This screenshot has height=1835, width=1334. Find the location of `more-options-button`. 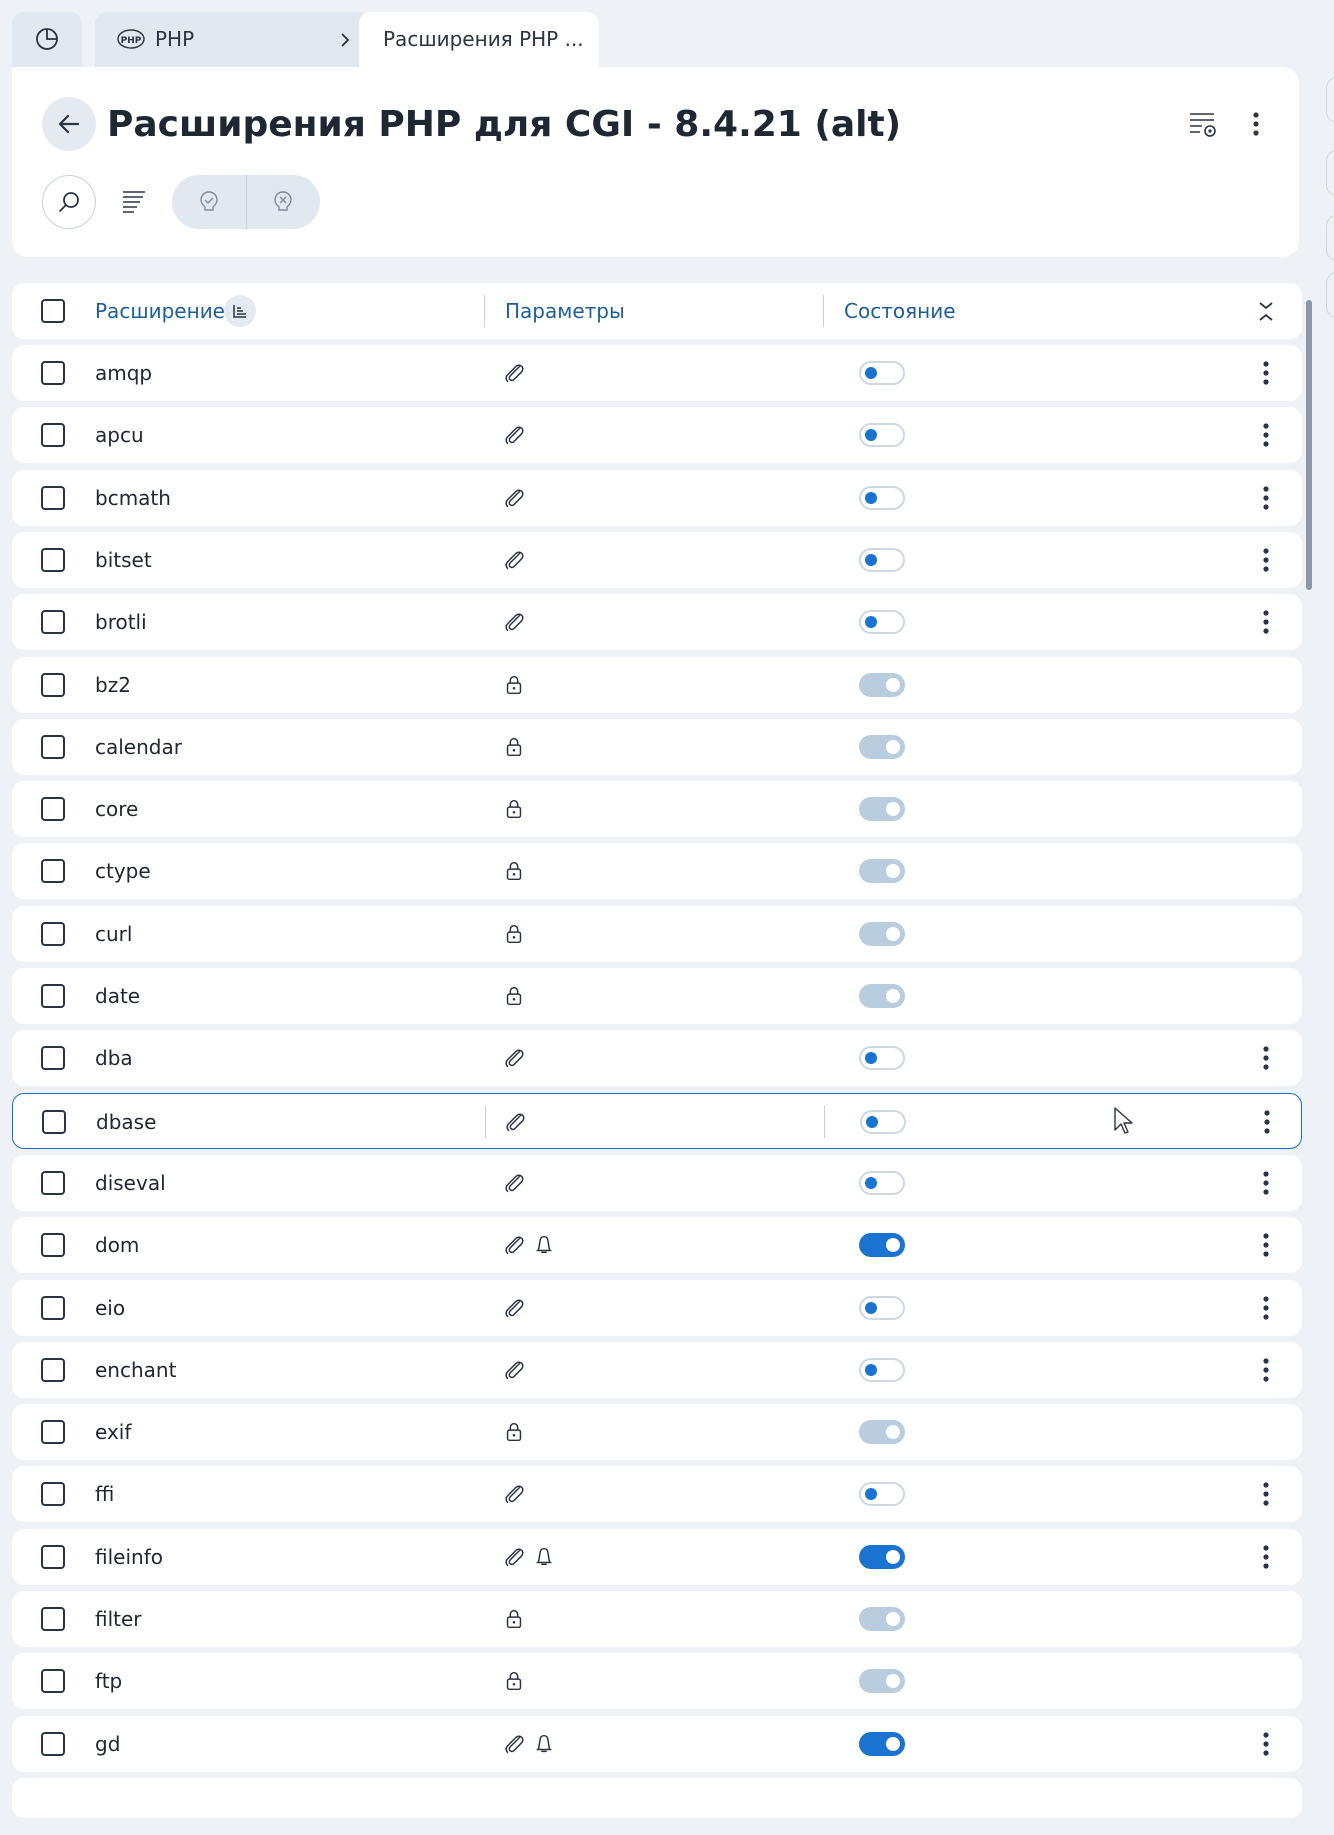

more-options-button is located at coordinates (1256, 124).